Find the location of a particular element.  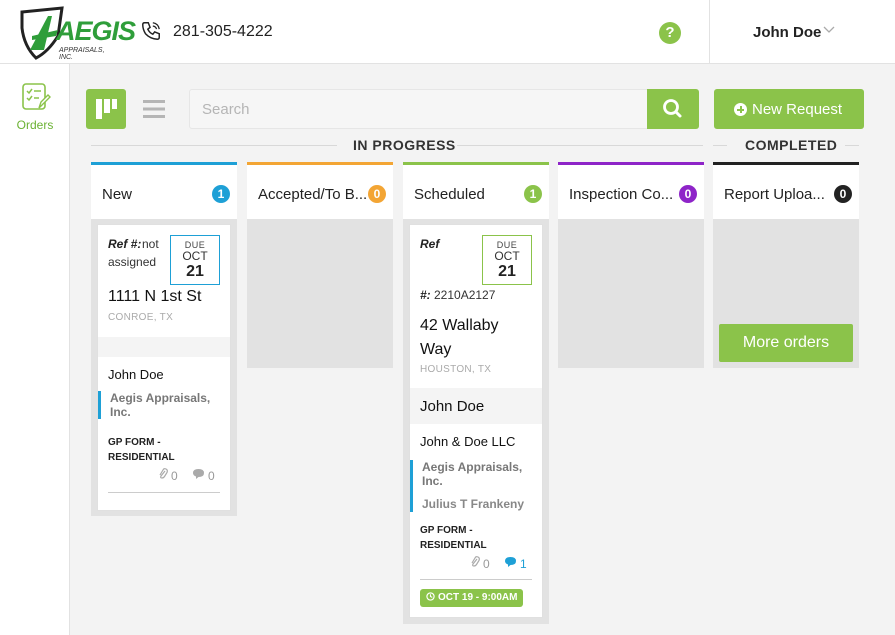

comments-count: 0 is located at coordinates (203, 475).